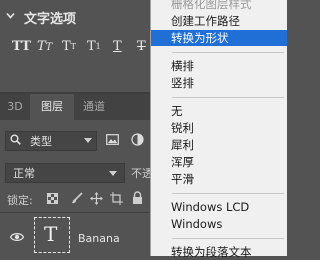 The width and height of the screenshot is (320, 260). I want to click on subscript-button: T1, so click(94, 47).